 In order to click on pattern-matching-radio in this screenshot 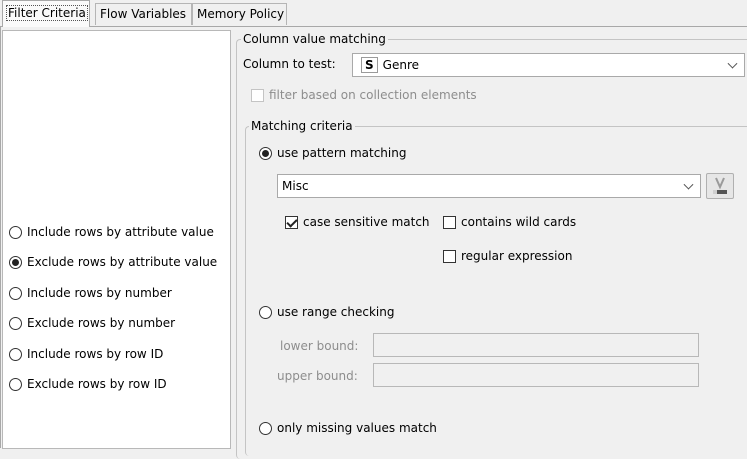, I will do `click(265, 153)`.